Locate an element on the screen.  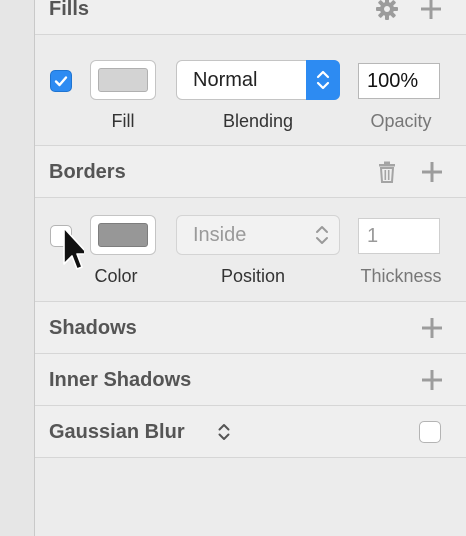
mouse-cursor-icon is located at coordinates (73, 248).